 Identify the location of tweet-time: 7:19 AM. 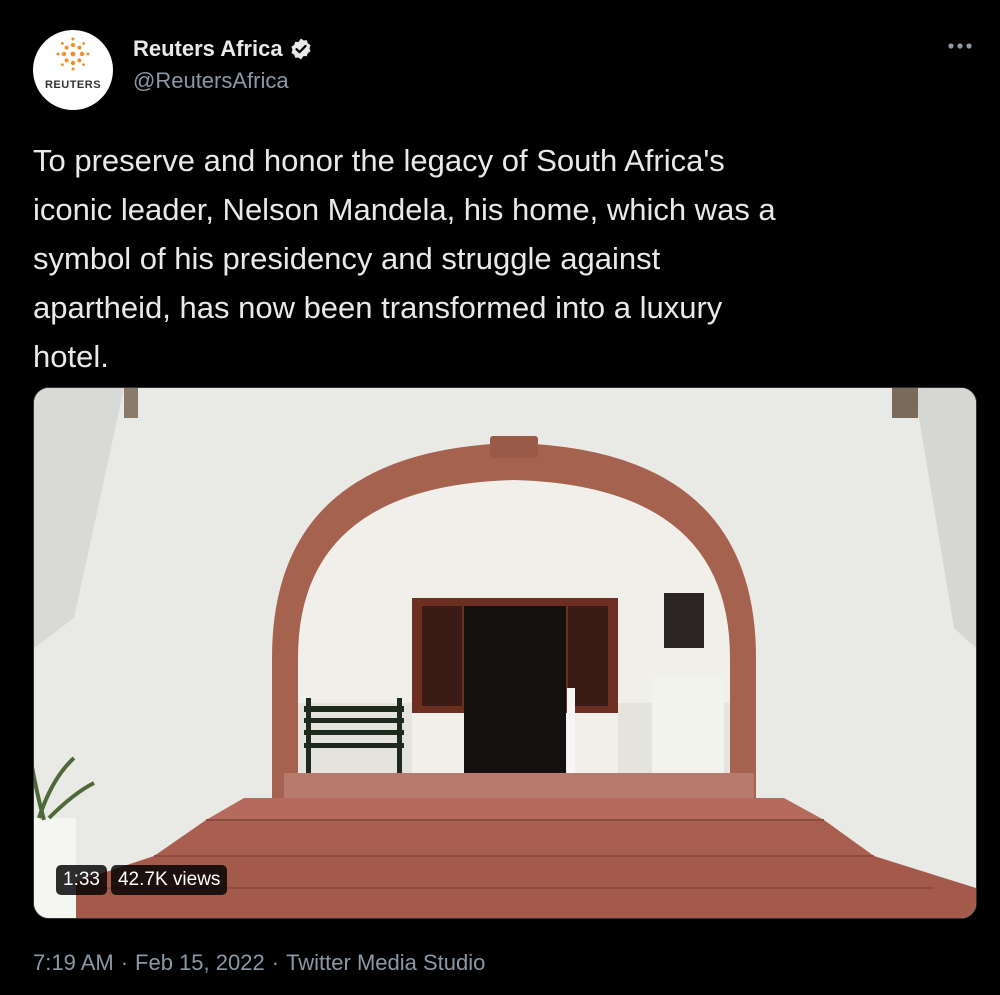
(73, 963).